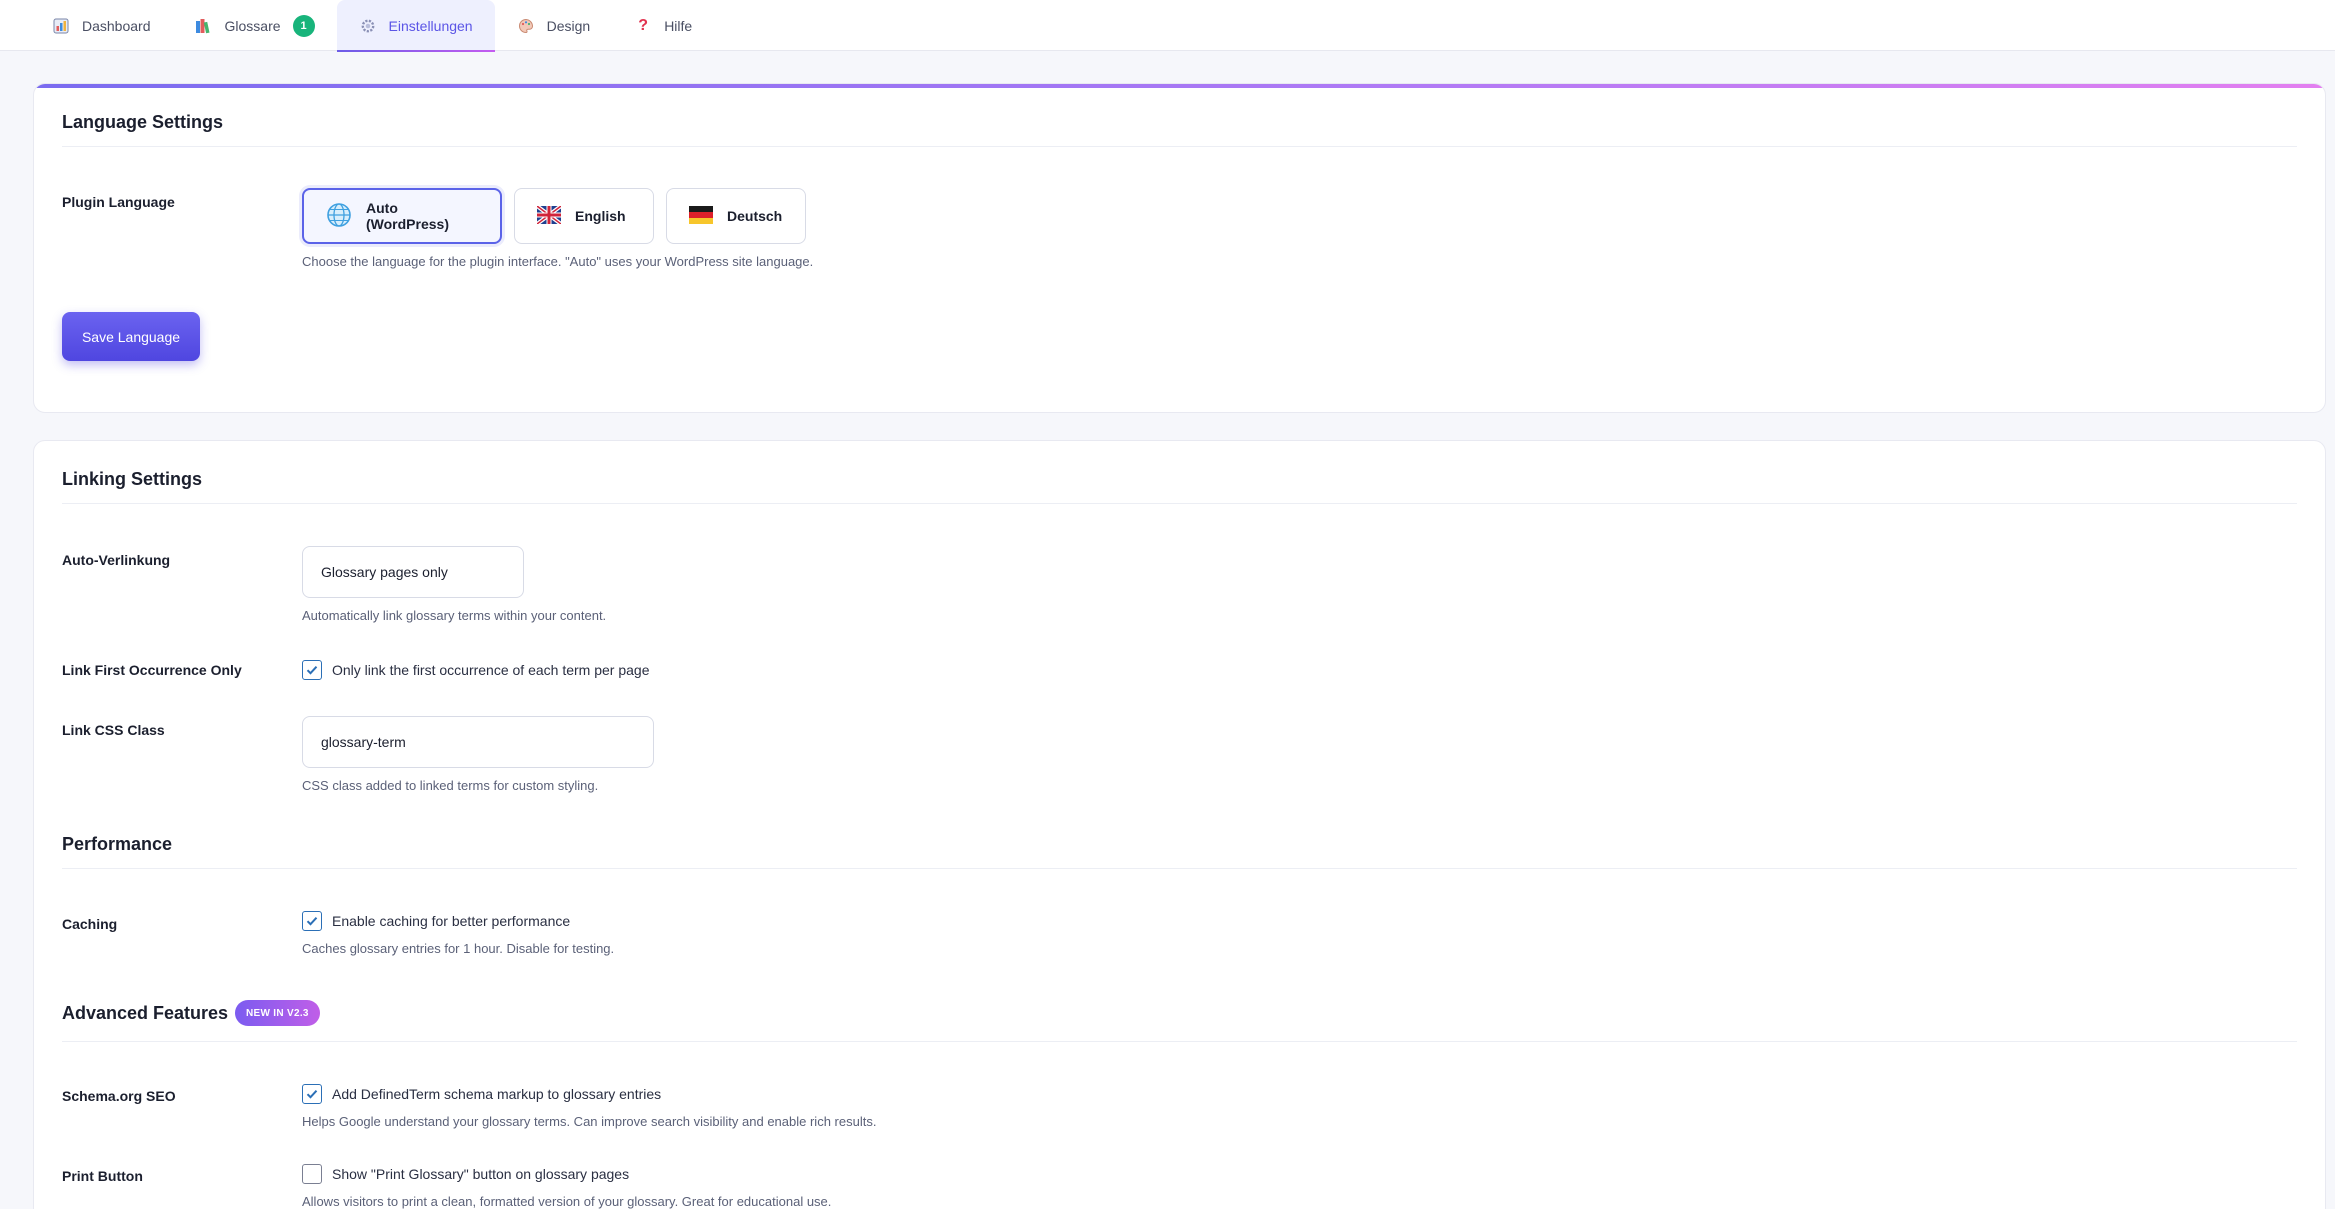  What do you see at coordinates (204, 26) in the screenshot?
I see `books-icon` at bounding box center [204, 26].